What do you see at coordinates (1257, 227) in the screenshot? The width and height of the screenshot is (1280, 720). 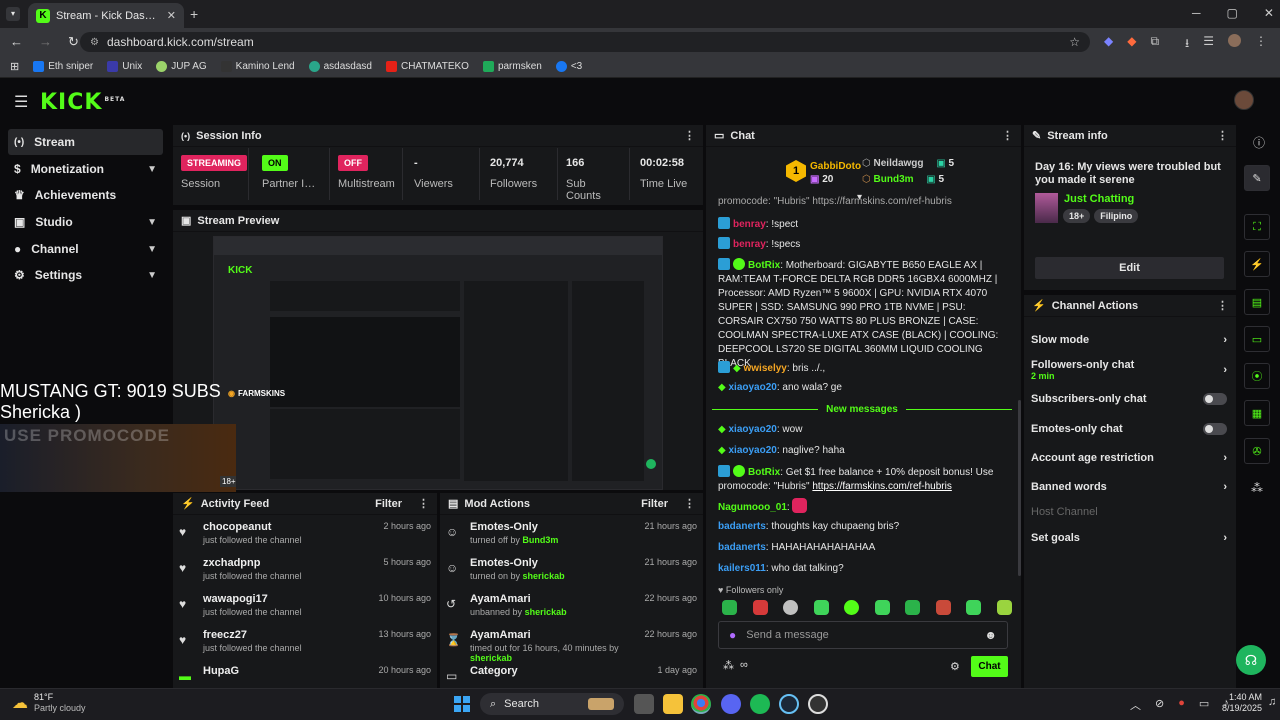 I see `fullscreen-icon: ⛶` at bounding box center [1257, 227].